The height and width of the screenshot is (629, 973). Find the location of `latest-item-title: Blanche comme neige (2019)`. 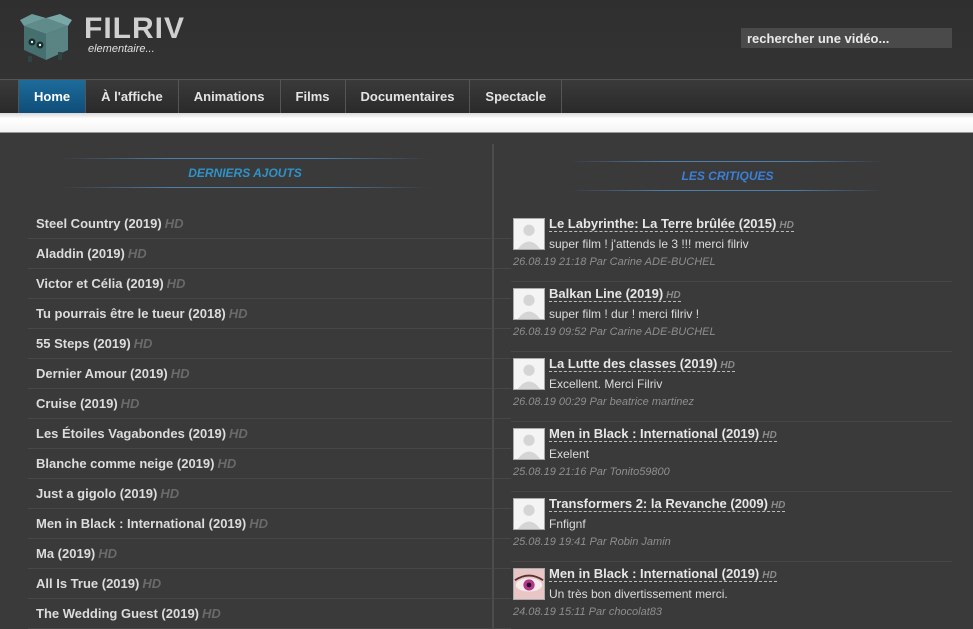

latest-item-title: Blanche comme neige (2019) is located at coordinates (125, 463).